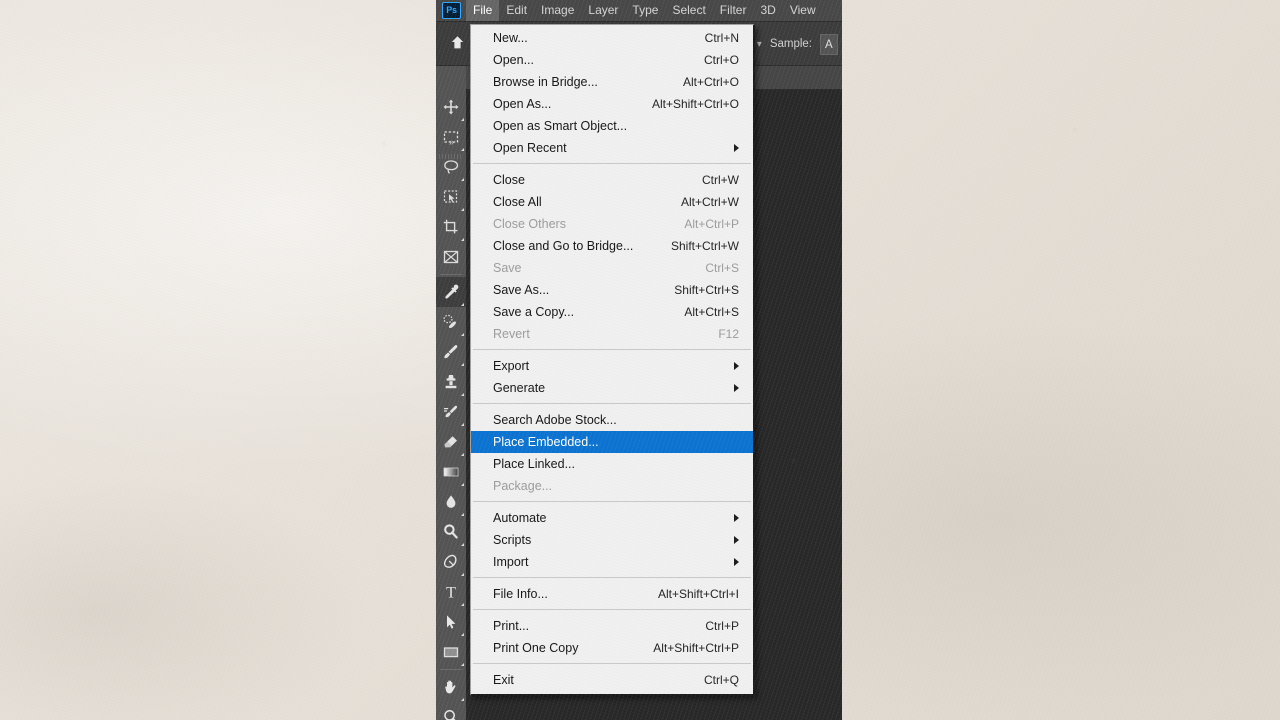 The height and width of the screenshot is (720, 1280). I want to click on menu-item-close: Close Ctrl+W, so click(612, 180).